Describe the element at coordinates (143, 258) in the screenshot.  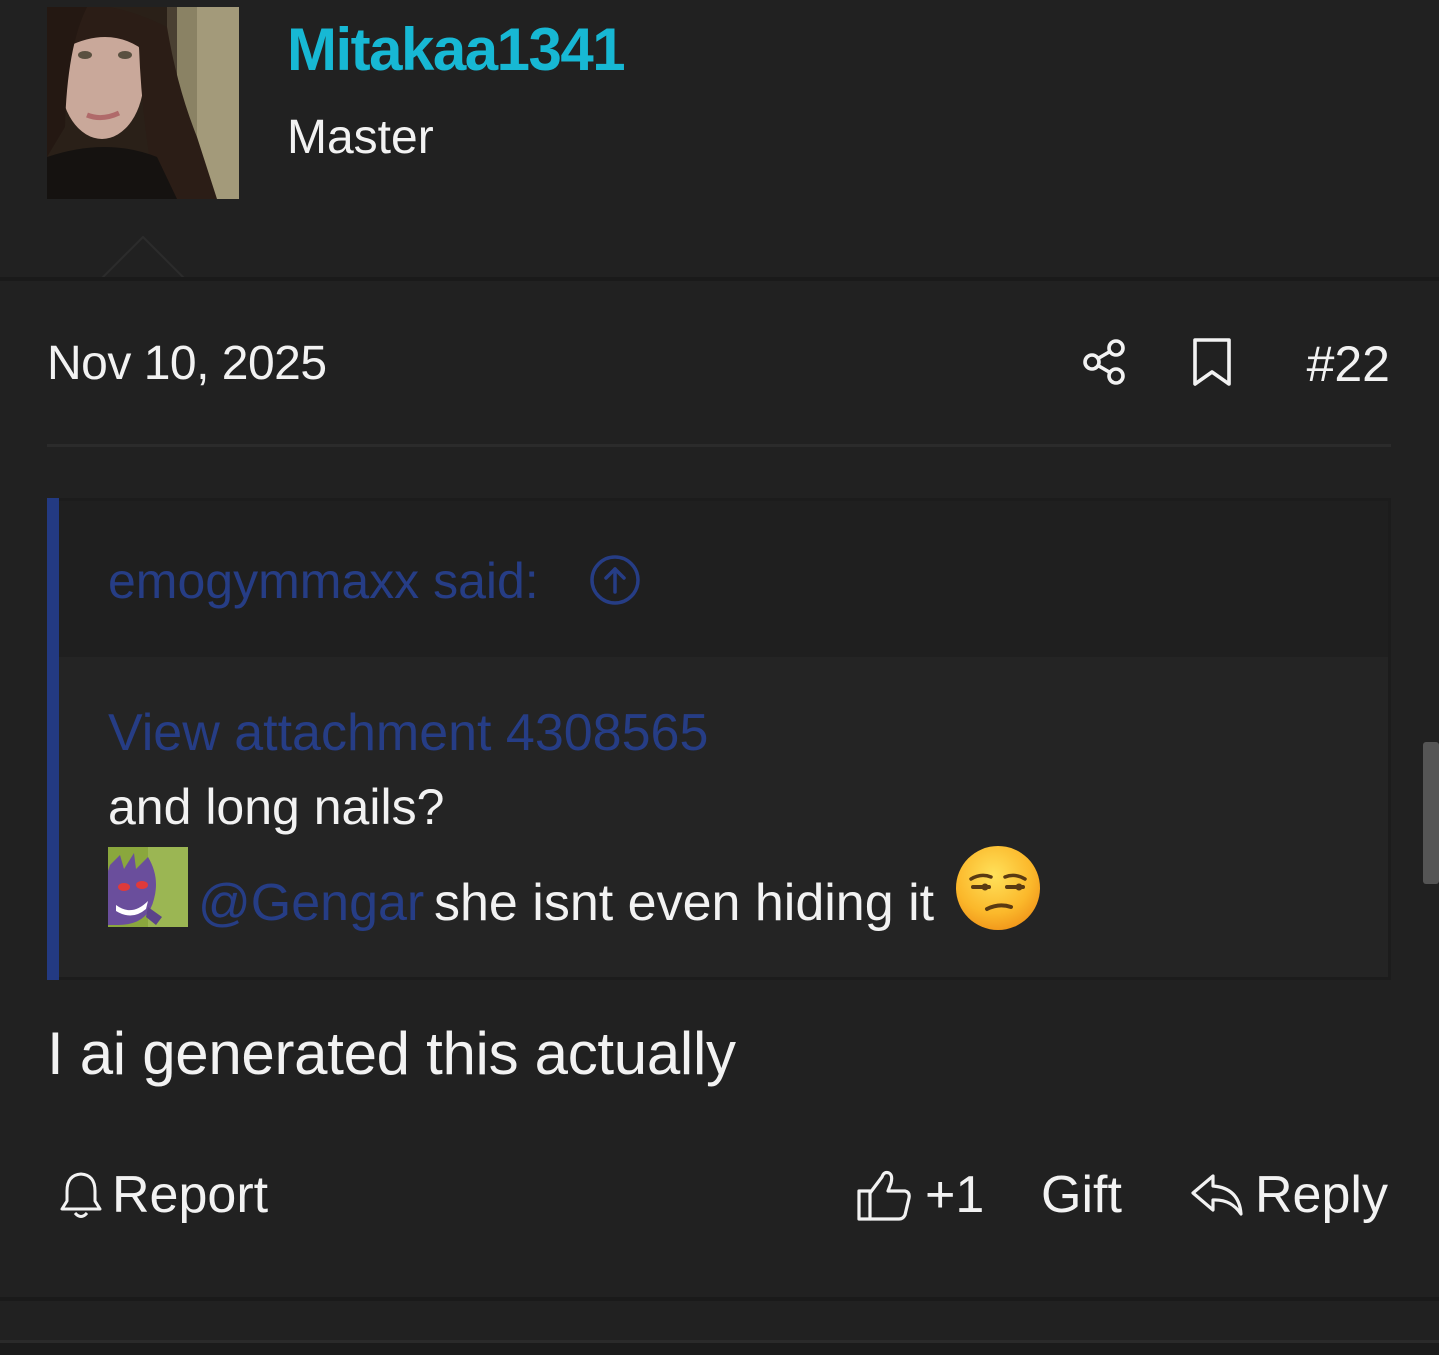
I see `header-pointer-notch` at that location.